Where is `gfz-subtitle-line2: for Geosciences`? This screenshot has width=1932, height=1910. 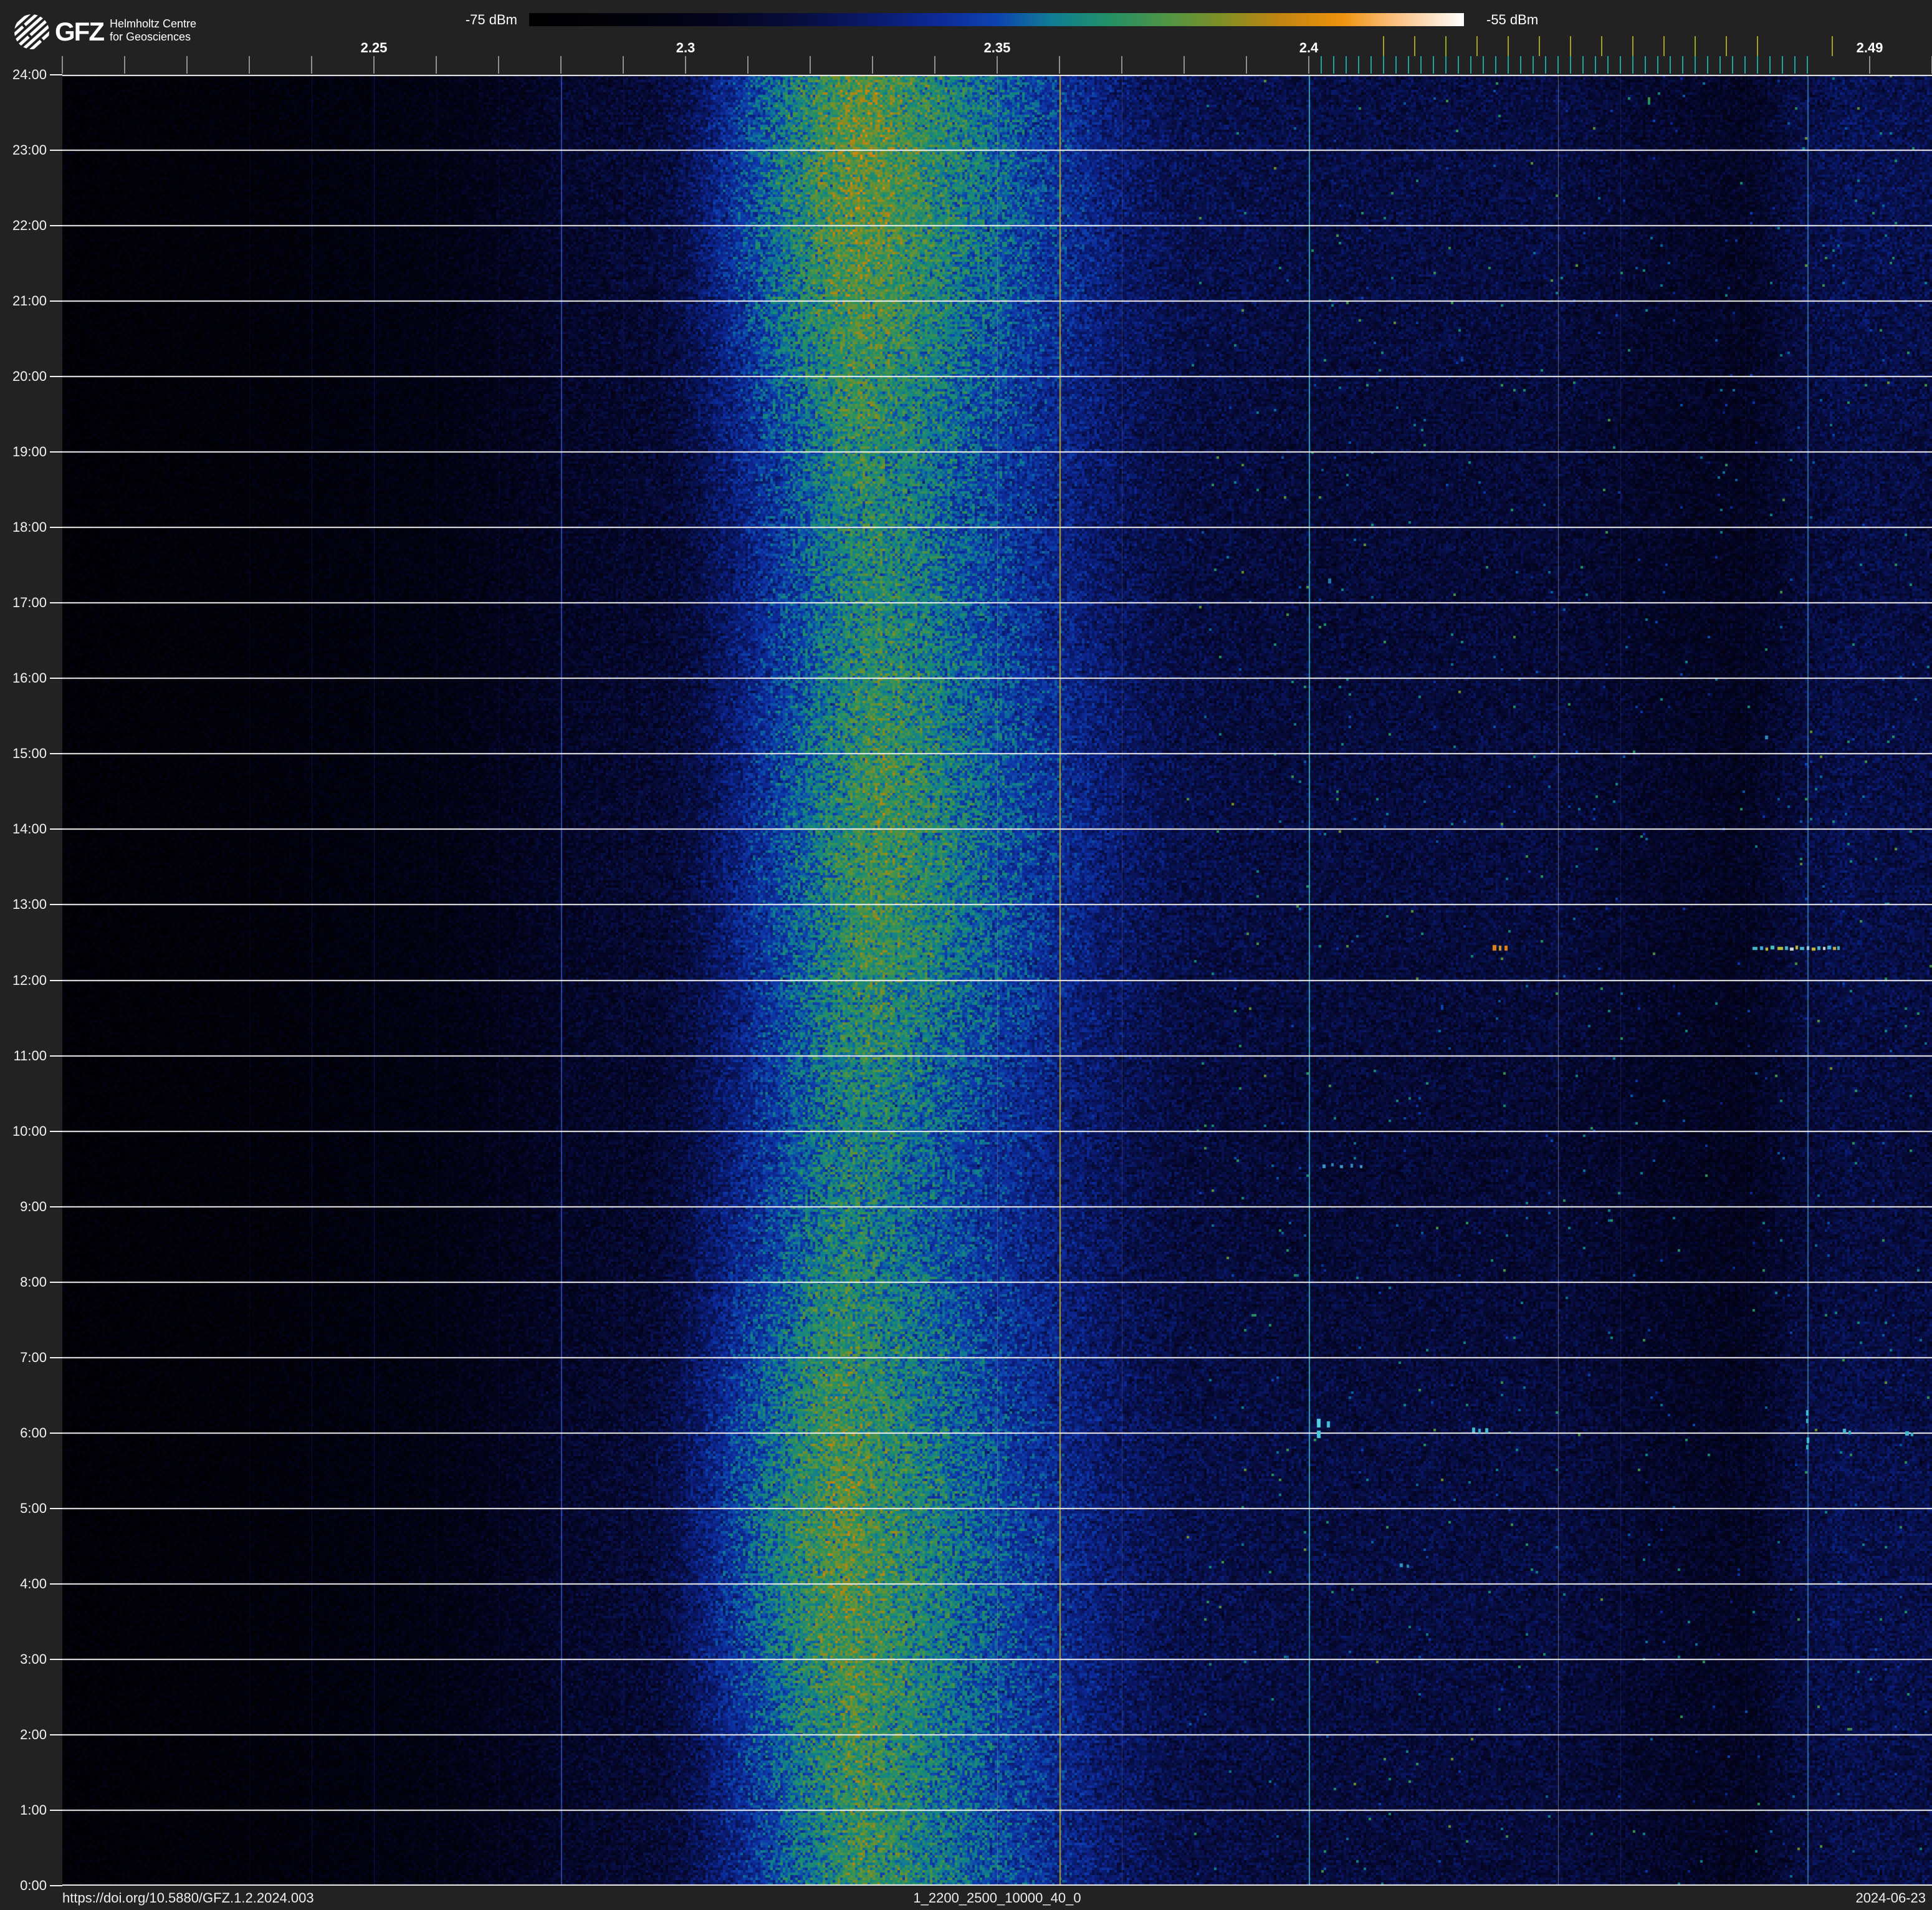
gfz-subtitle-line2: for Geosciences is located at coordinates (150, 37).